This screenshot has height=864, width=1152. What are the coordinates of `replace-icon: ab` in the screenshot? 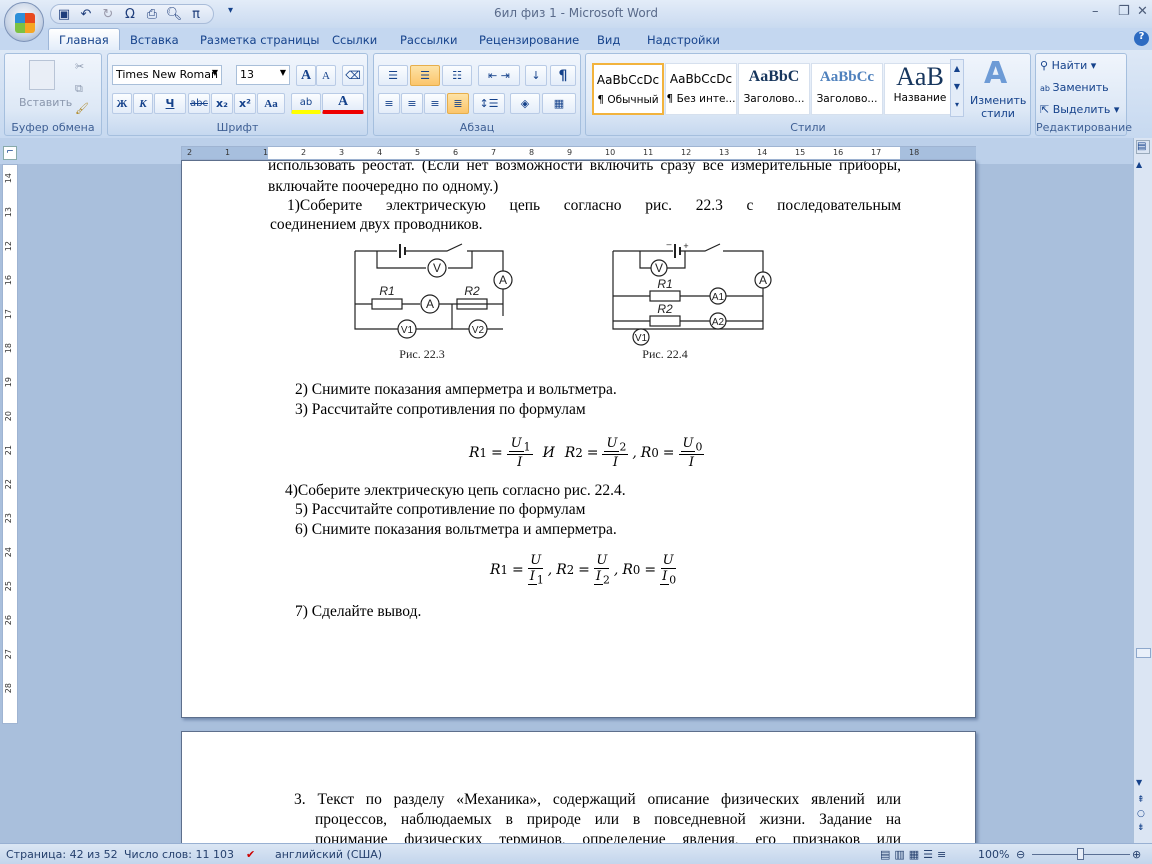 It's located at (1046, 88).